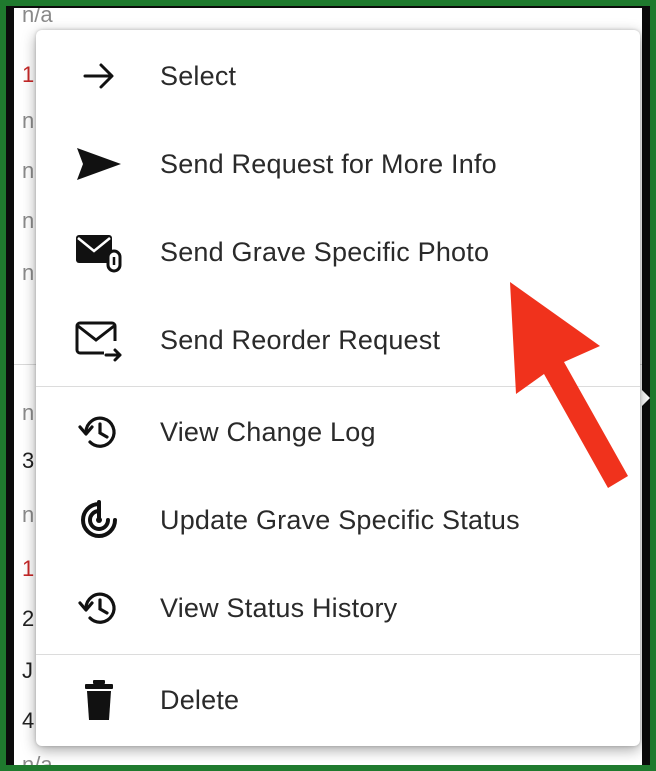 This screenshot has width=656, height=771. I want to click on mail-forward-icon, so click(99, 340).